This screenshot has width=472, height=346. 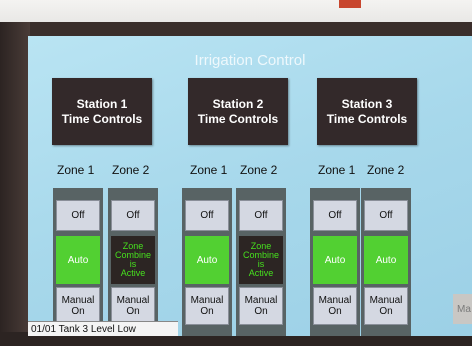 I want to click on device-bezel-top, so click(x=236, y=11).